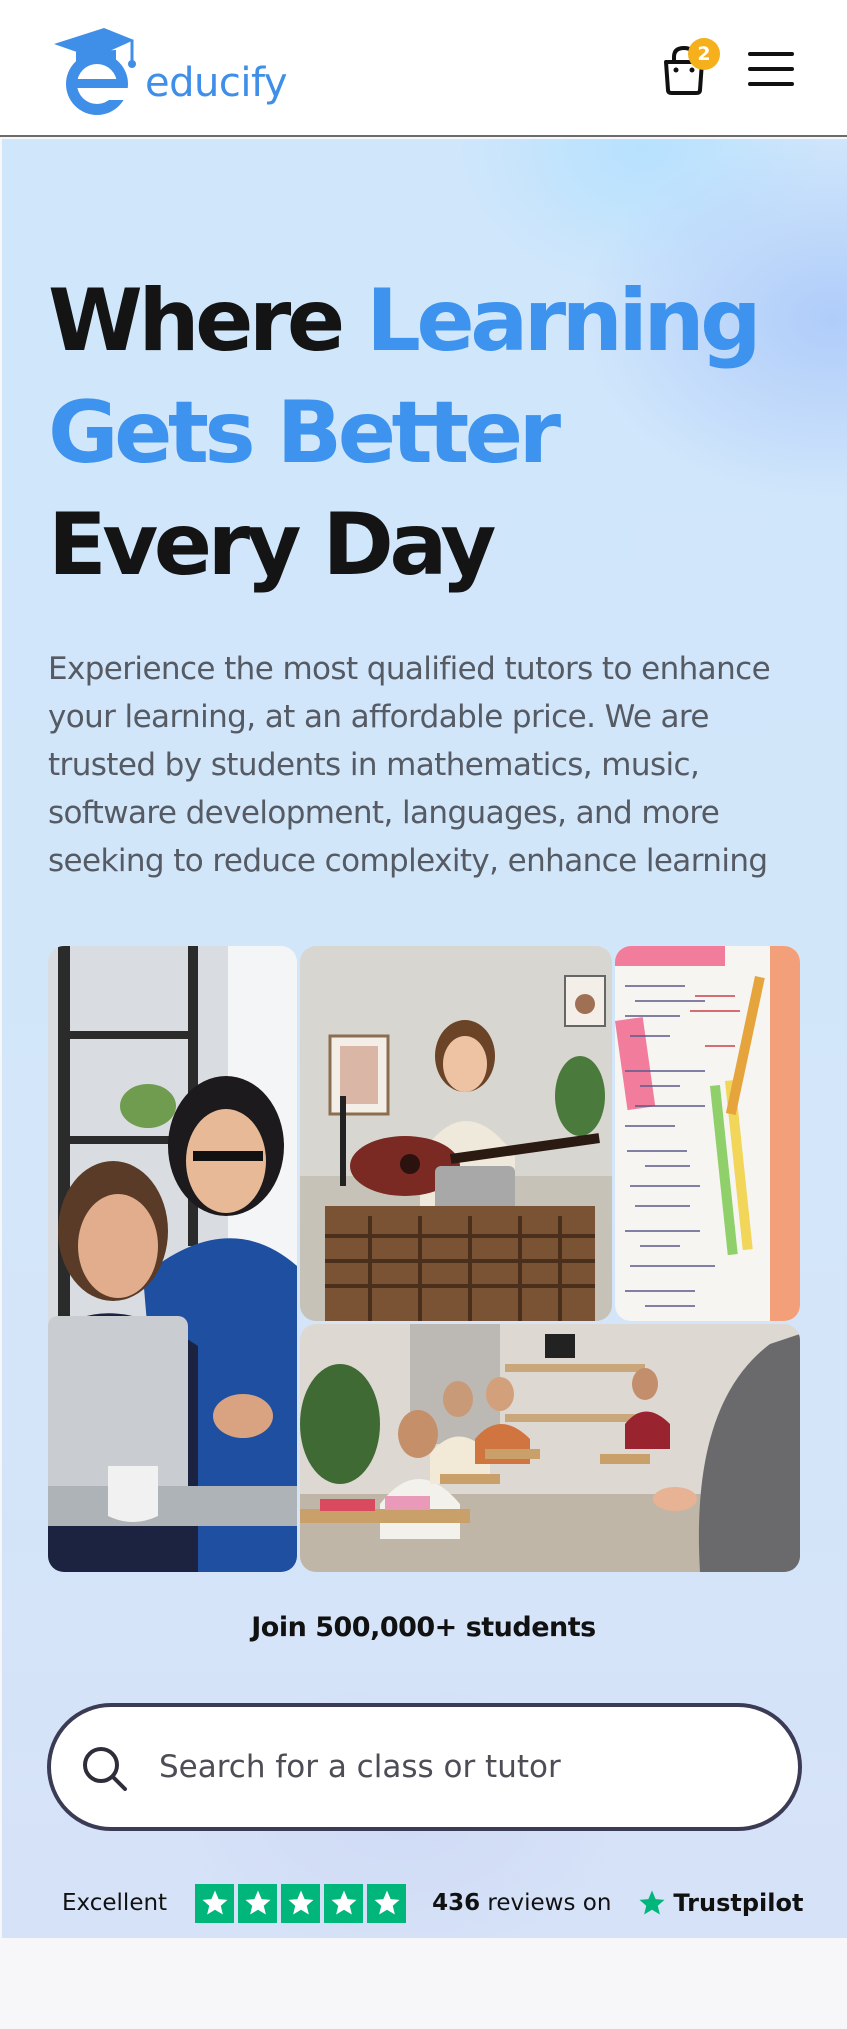 The width and height of the screenshot is (847, 2029). Describe the element at coordinates (456, 1133) in the screenshot. I see `guitar-student-photo` at that location.